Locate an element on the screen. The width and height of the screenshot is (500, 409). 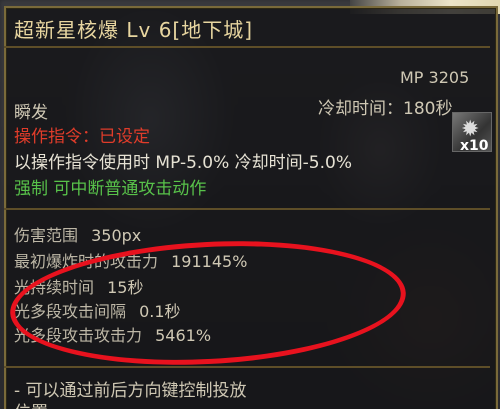
command-effect: 以操作指令使用时 MP-5.0% 冷却时间-5.0% is located at coordinates (183, 163).